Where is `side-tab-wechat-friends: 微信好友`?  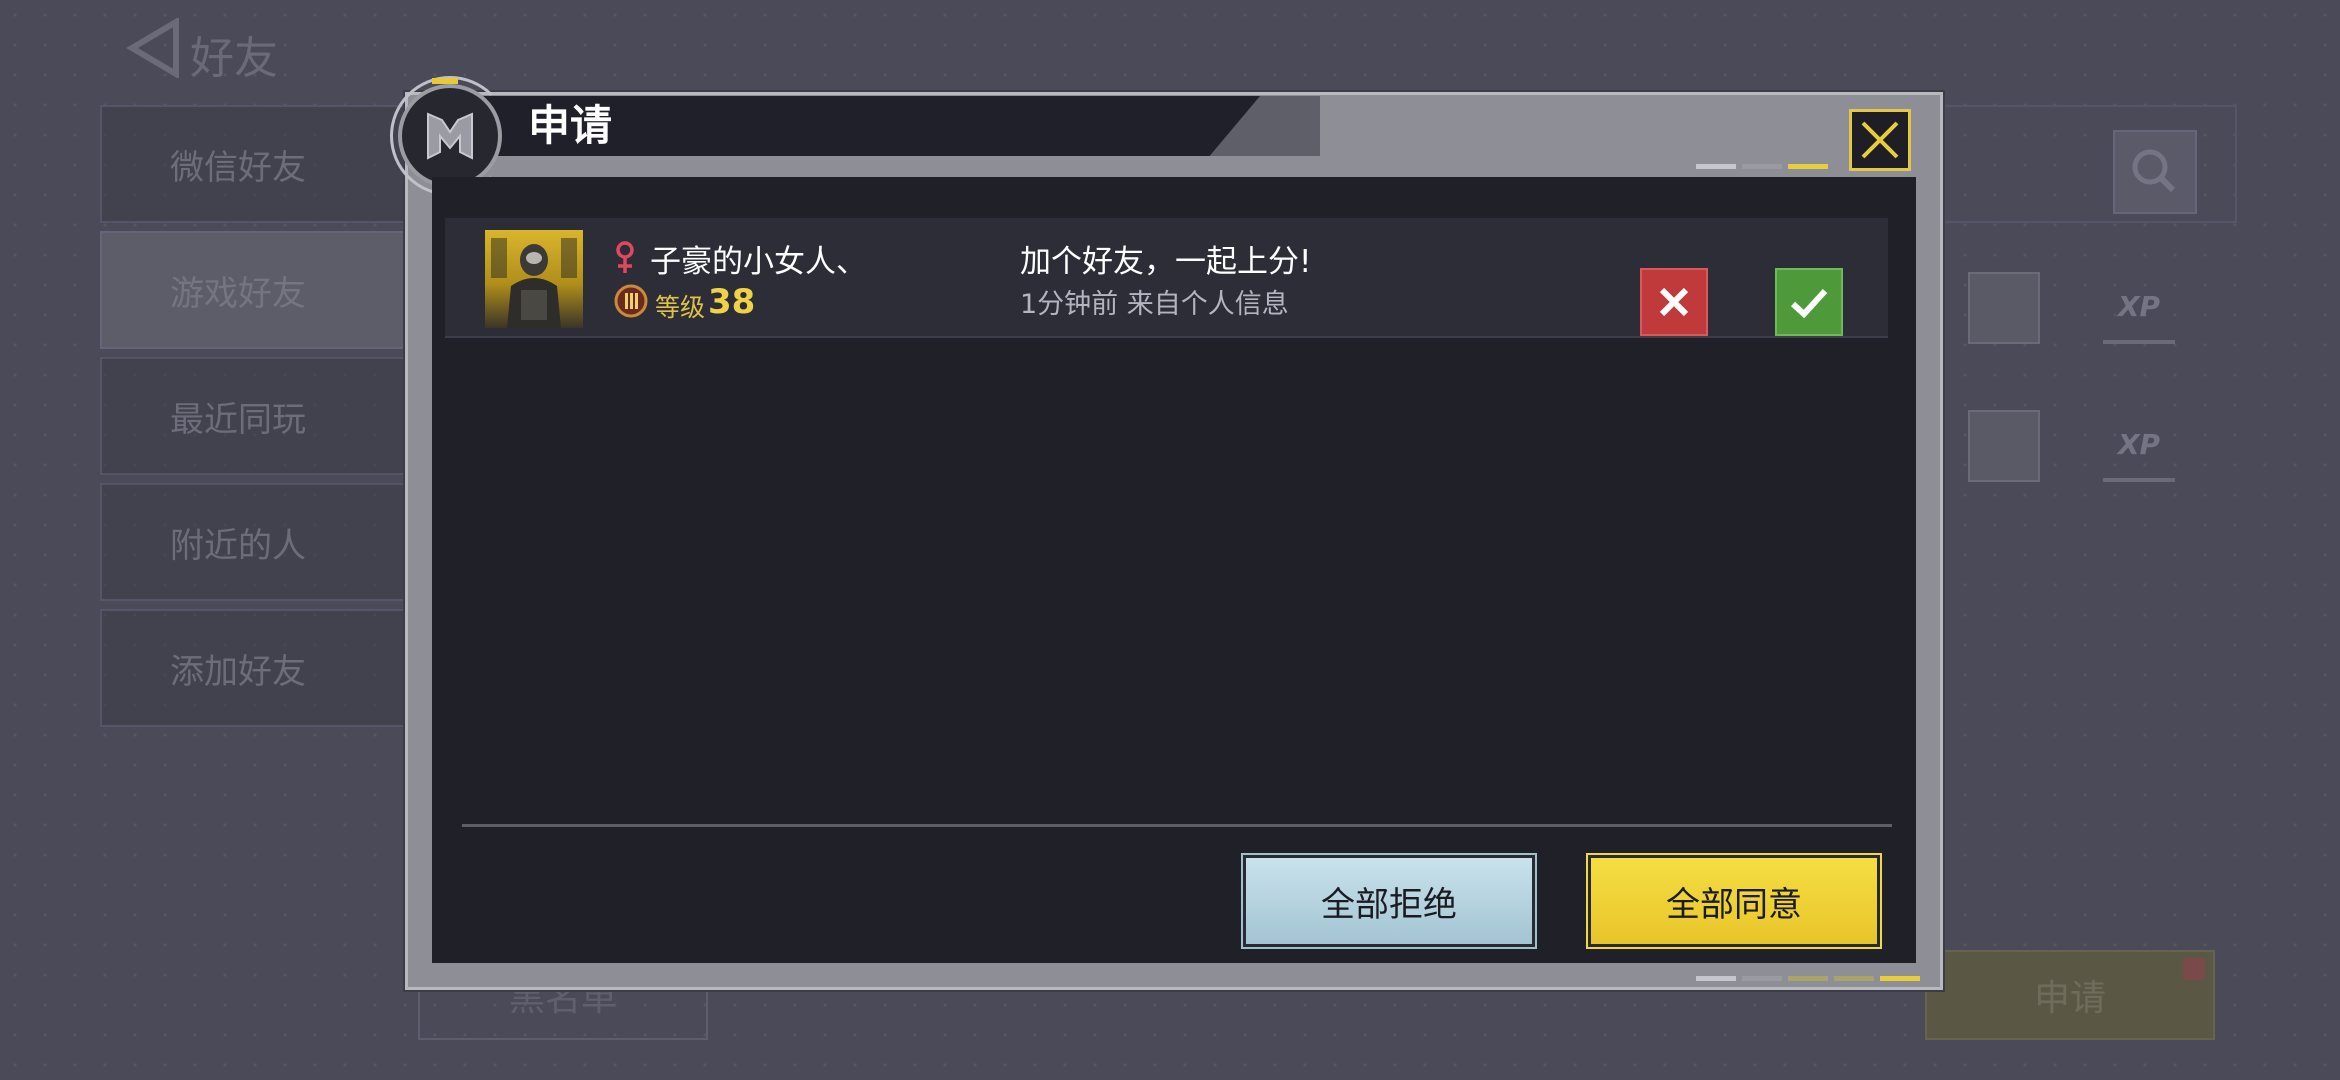
side-tab-wechat-friends: 微信好友 is located at coordinates (256, 164).